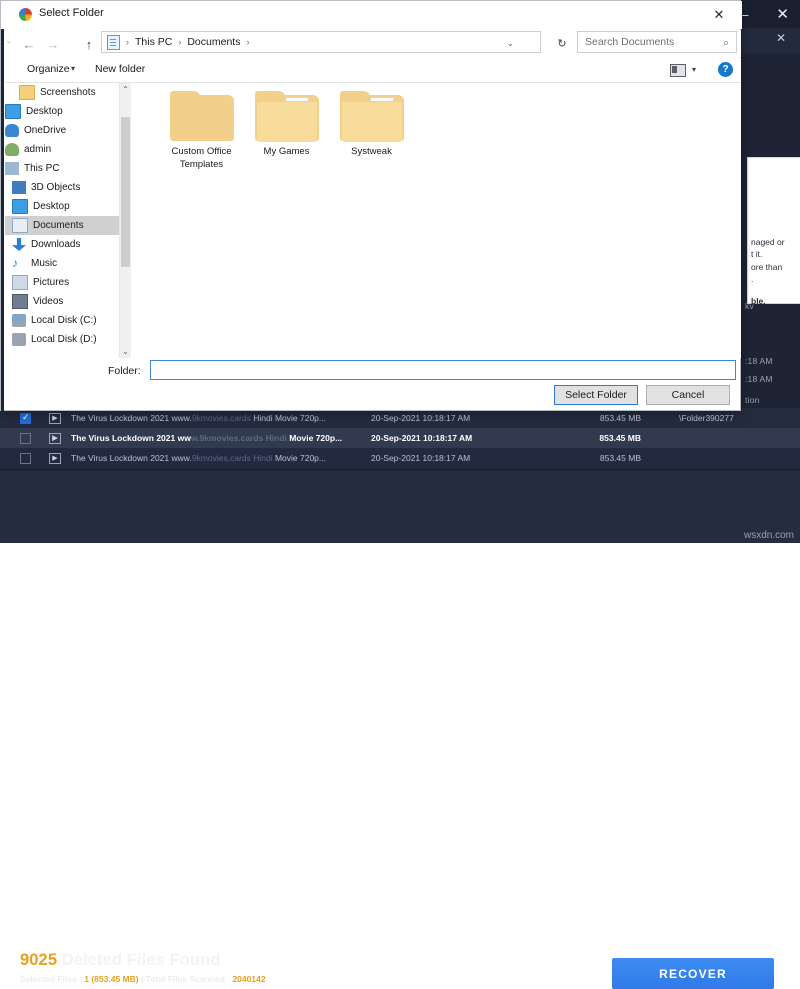  I want to click on forward-icon: →, so click(53, 44).